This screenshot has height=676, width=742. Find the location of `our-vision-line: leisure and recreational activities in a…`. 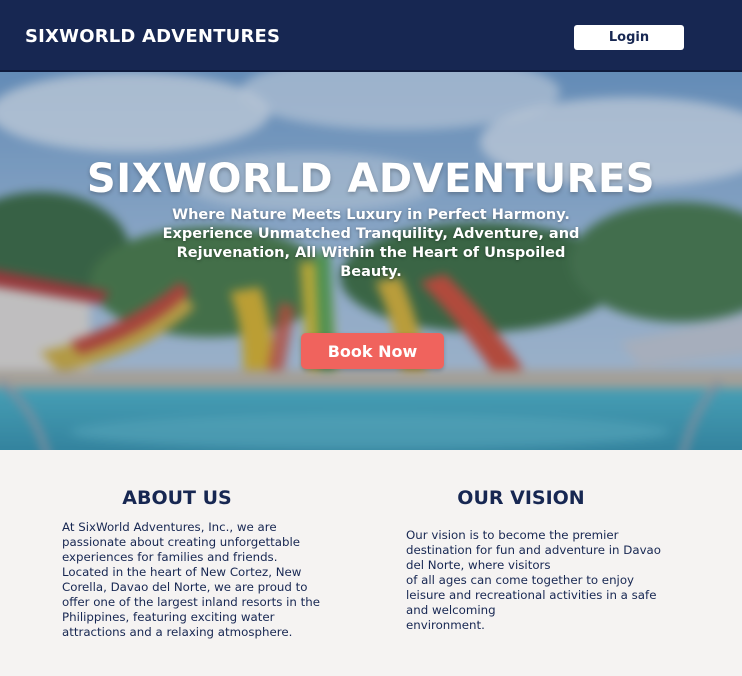

our-vision-line: leisure and recreational activities in a… is located at coordinates (531, 595).